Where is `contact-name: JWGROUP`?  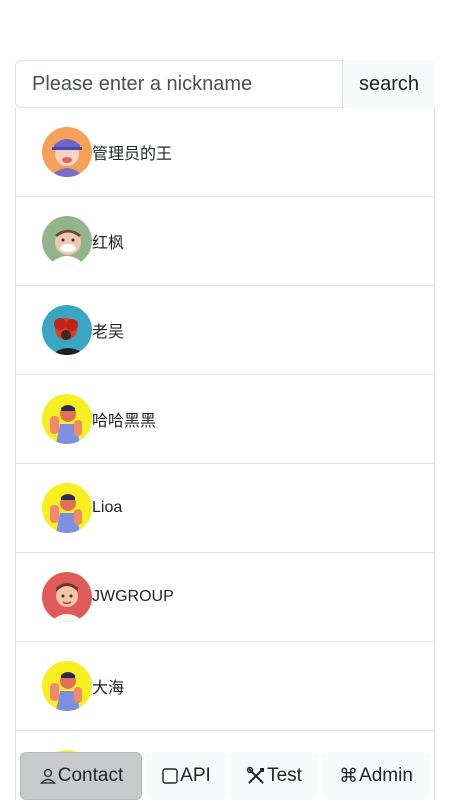 contact-name: JWGROUP is located at coordinates (133, 596).